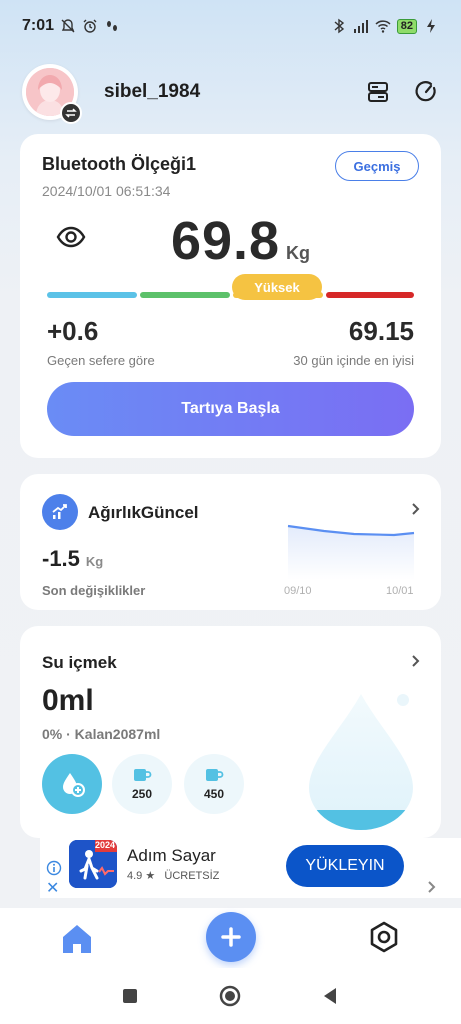 The height and width of the screenshot is (1024, 461). I want to click on weight-trend-title: AğırlıkGüncel, so click(143, 512).